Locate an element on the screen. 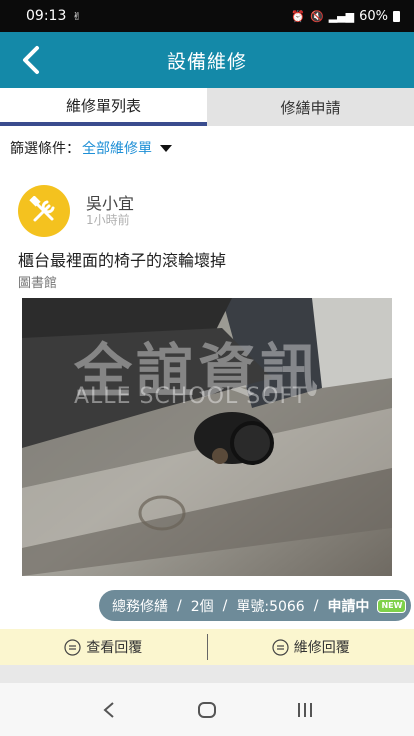  nav-recents-icon is located at coordinates (305, 709).